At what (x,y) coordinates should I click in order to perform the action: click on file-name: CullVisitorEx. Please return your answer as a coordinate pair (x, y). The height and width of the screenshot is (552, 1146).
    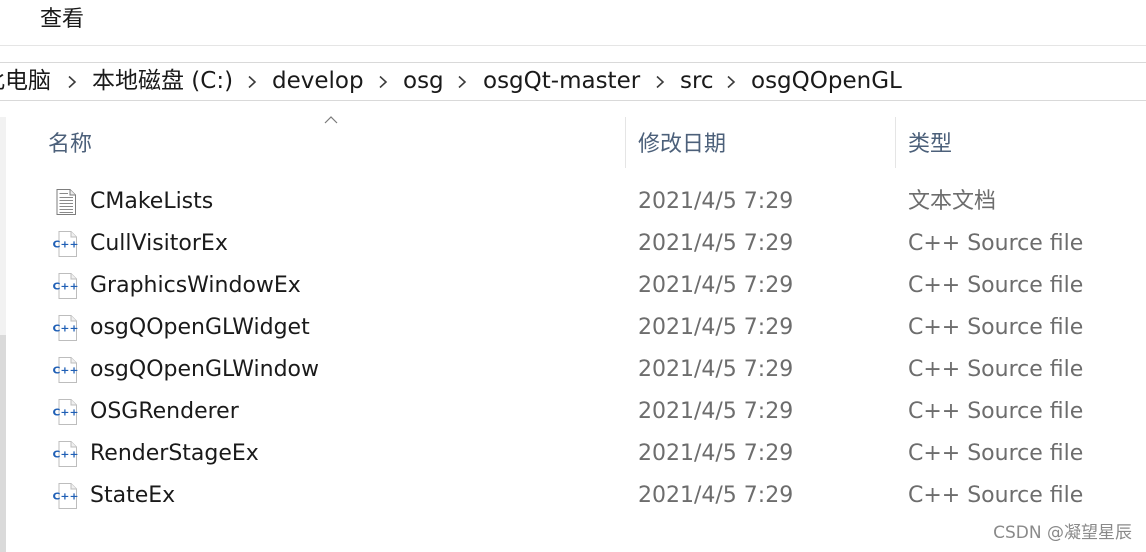
    Looking at the image, I should click on (159, 243).